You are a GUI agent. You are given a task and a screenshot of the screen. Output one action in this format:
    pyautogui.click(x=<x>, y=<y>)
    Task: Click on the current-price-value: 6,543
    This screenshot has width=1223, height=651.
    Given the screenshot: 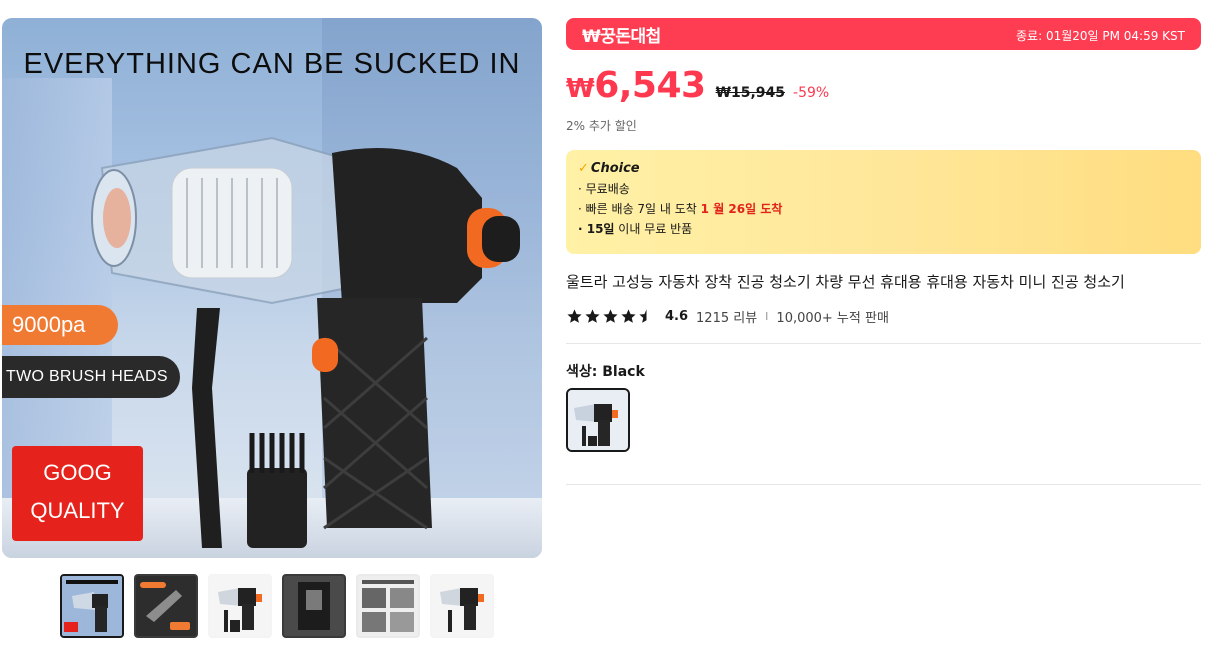 What is the action you would take?
    pyautogui.click(x=650, y=85)
    